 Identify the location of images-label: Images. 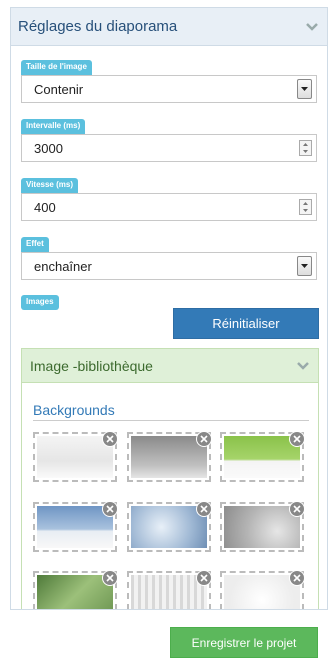
(40, 302).